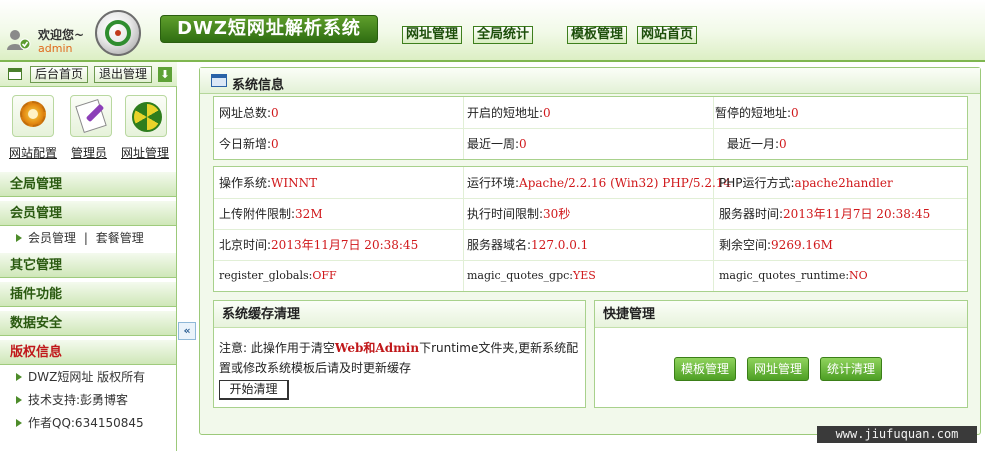  I want to click on start-cleanup-button: 开始清理, so click(254, 390).